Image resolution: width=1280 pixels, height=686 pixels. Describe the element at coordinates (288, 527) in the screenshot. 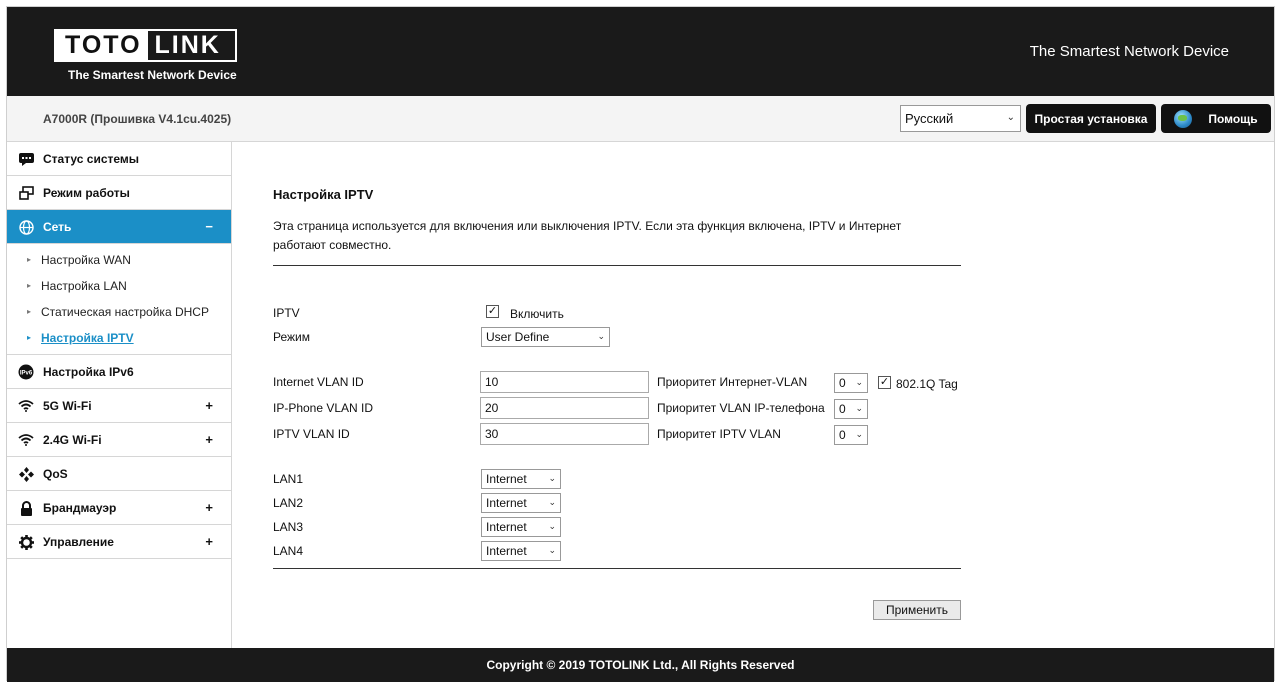

I see `lan3-label: LAN3` at that location.